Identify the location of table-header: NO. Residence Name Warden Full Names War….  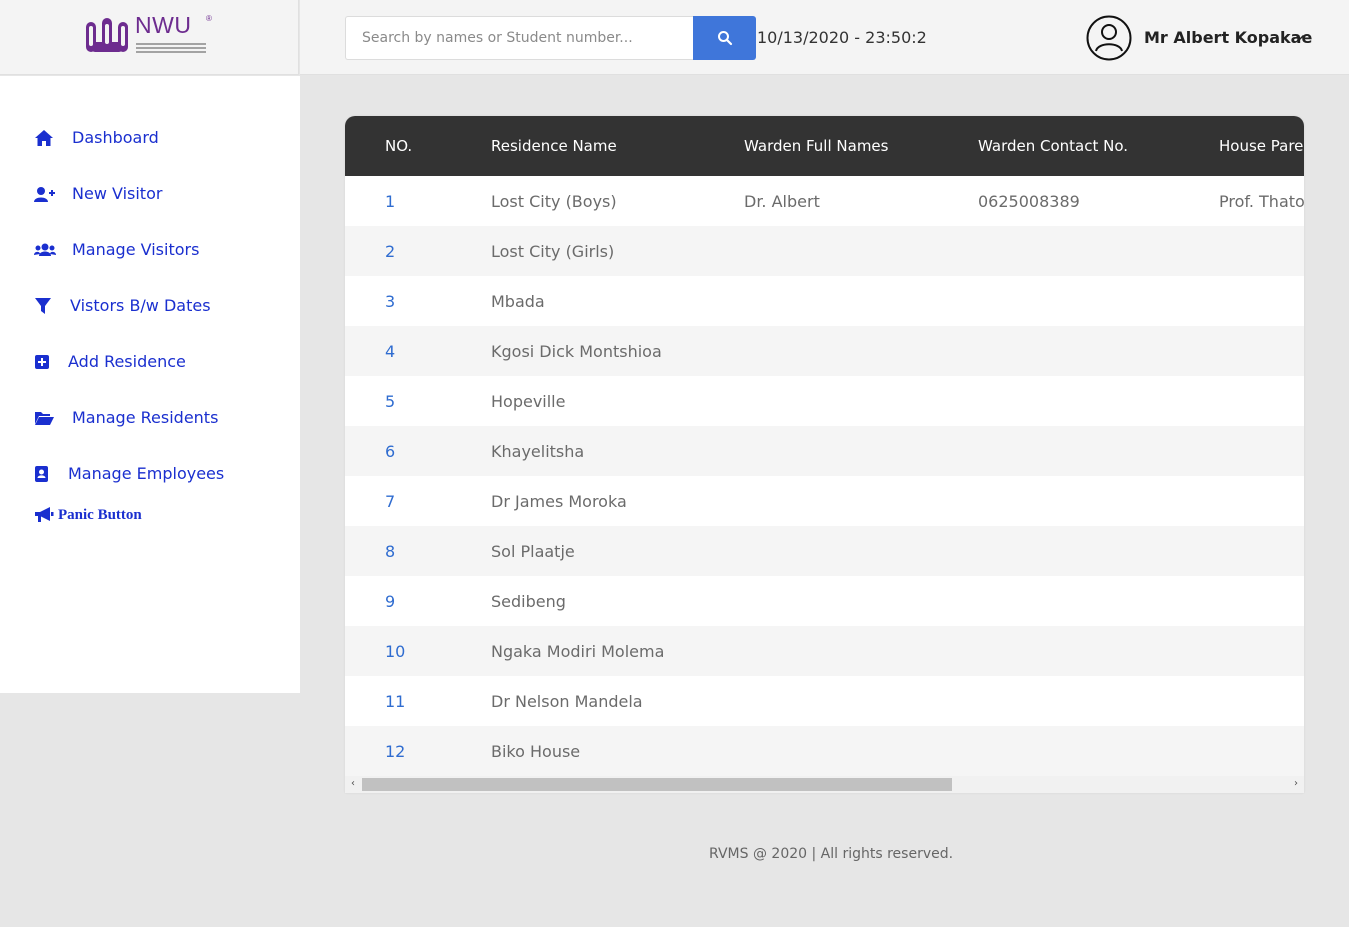
(824, 146).